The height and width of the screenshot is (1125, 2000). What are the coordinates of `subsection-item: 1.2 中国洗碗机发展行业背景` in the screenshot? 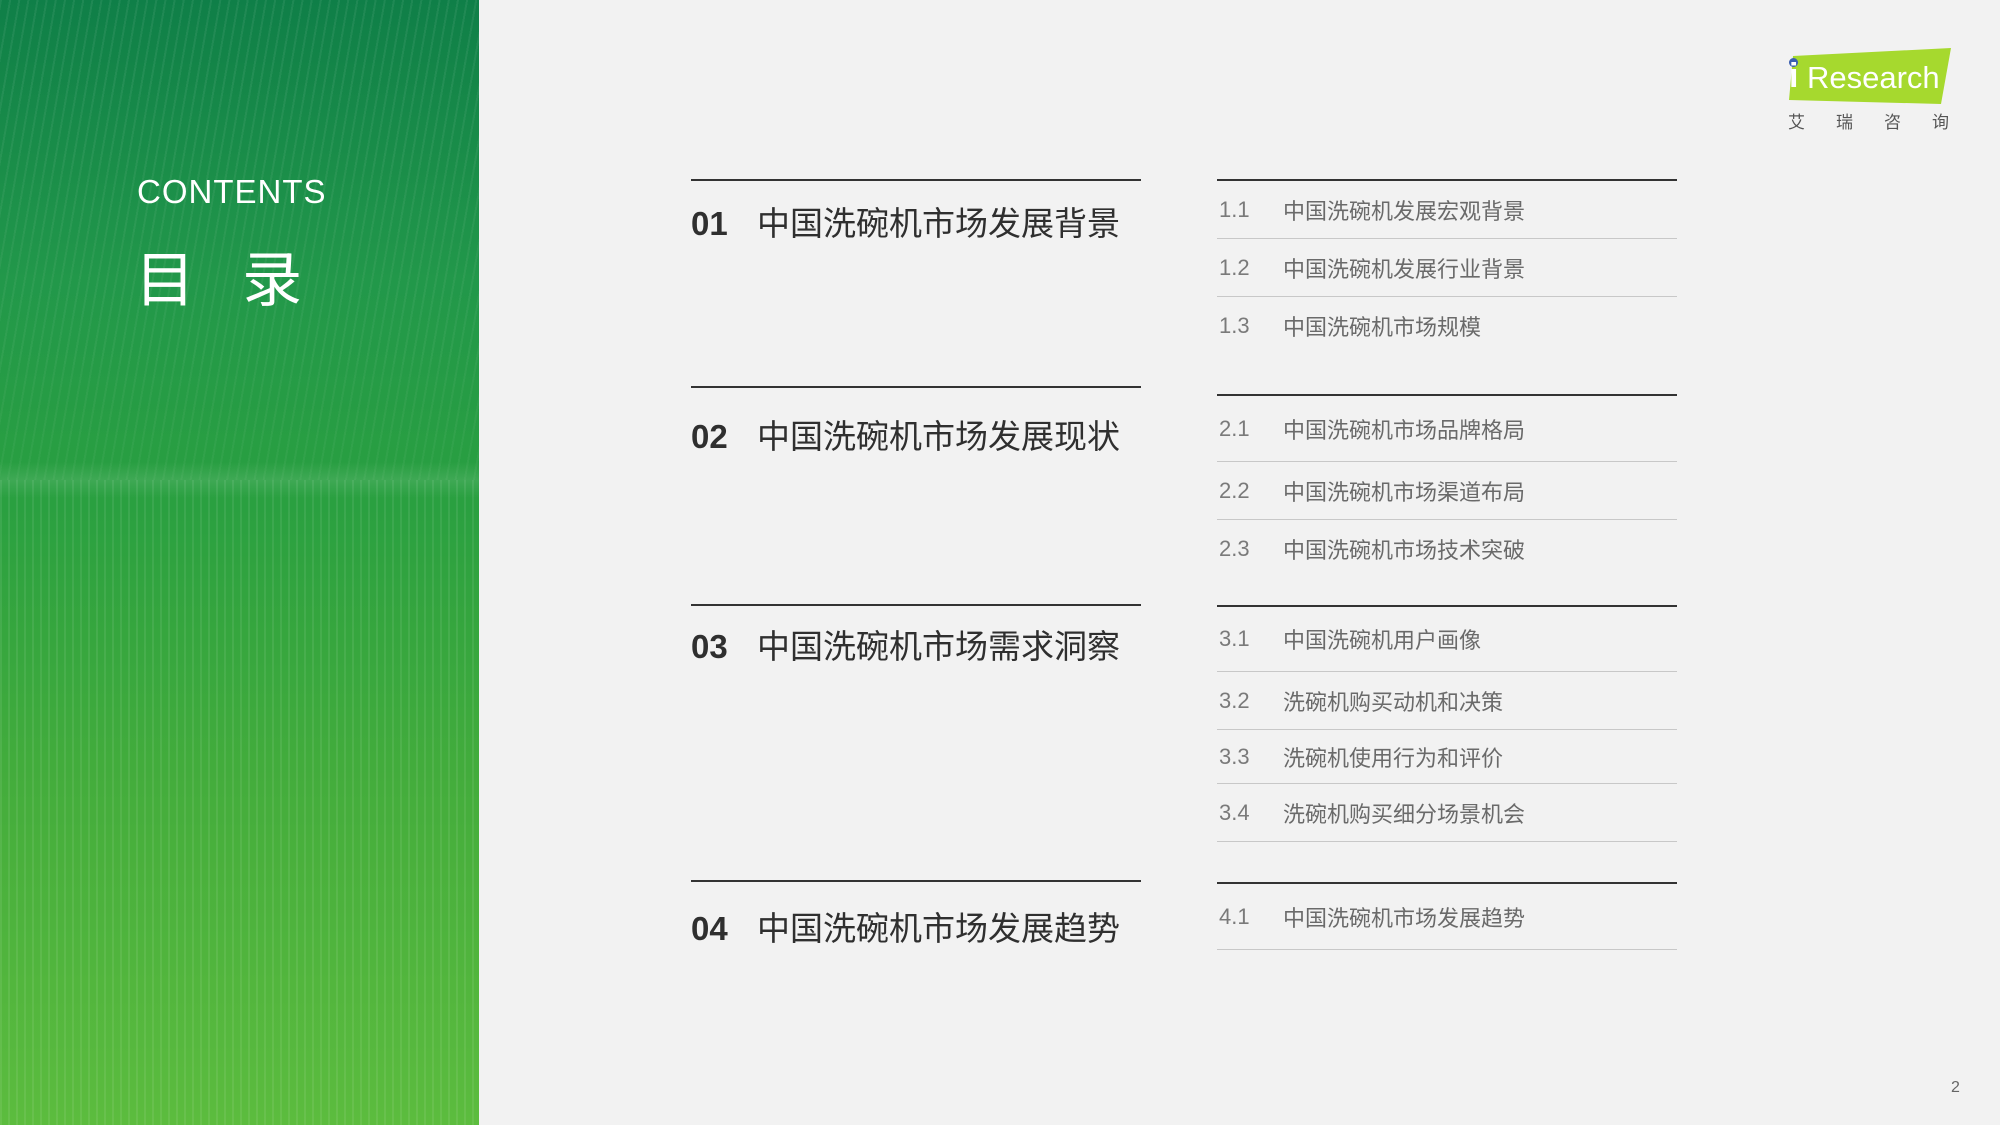 It's located at (1447, 268).